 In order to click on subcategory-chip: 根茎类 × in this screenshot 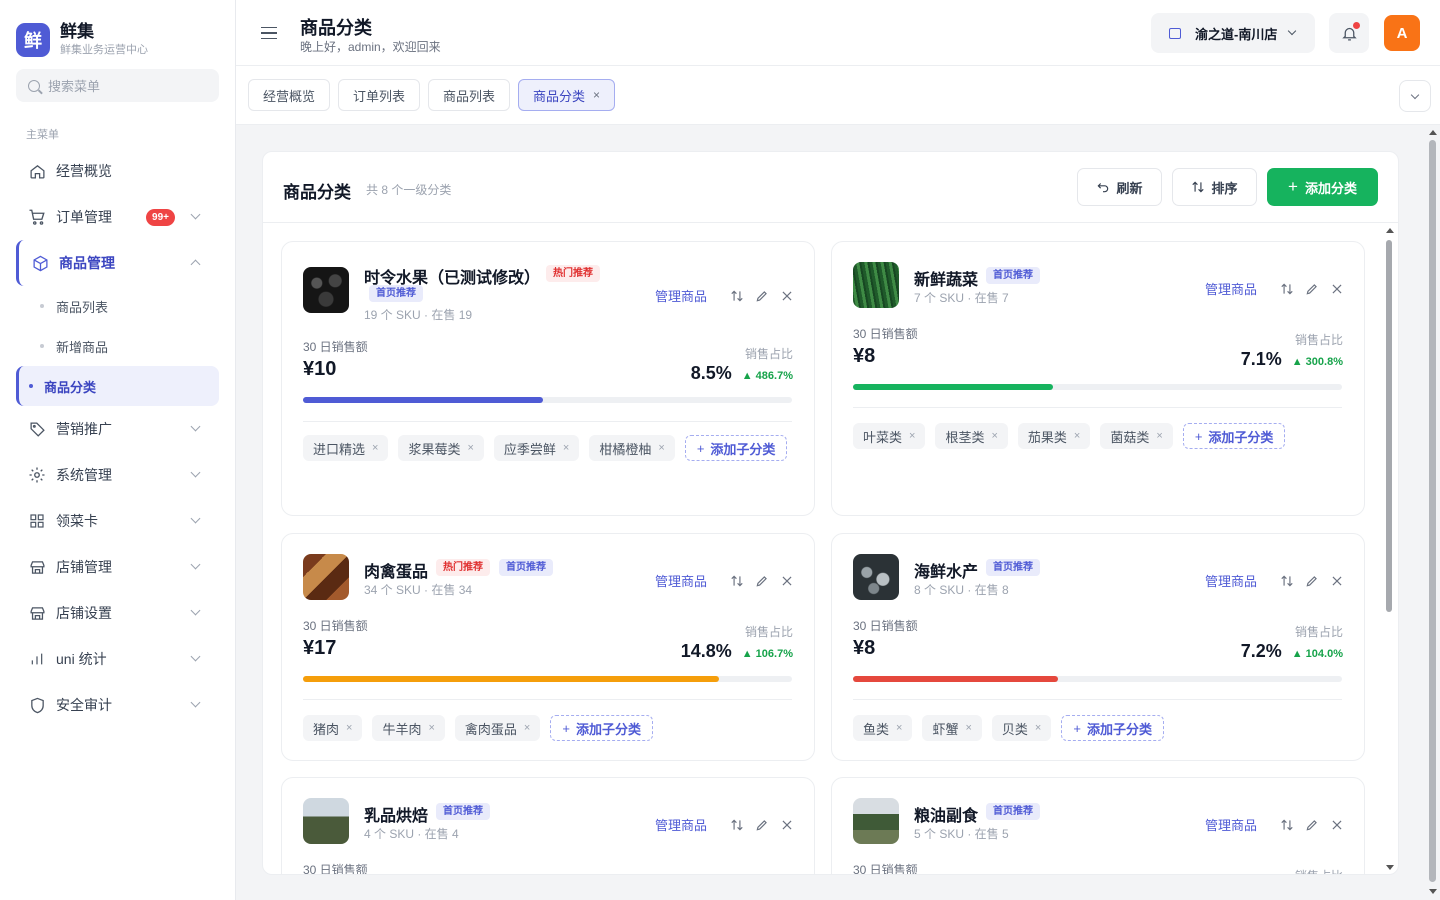, I will do `click(971, 436)`.